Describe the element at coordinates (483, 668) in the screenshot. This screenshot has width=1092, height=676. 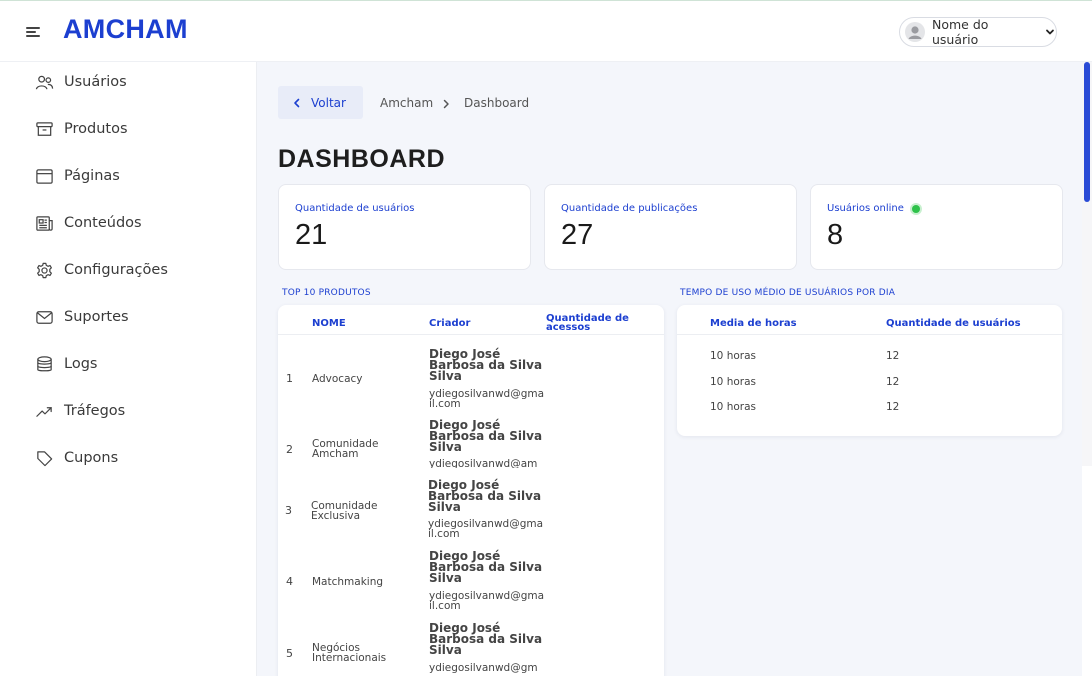
I see `creator-email: ydiegosilvanwd@gm` at that location.